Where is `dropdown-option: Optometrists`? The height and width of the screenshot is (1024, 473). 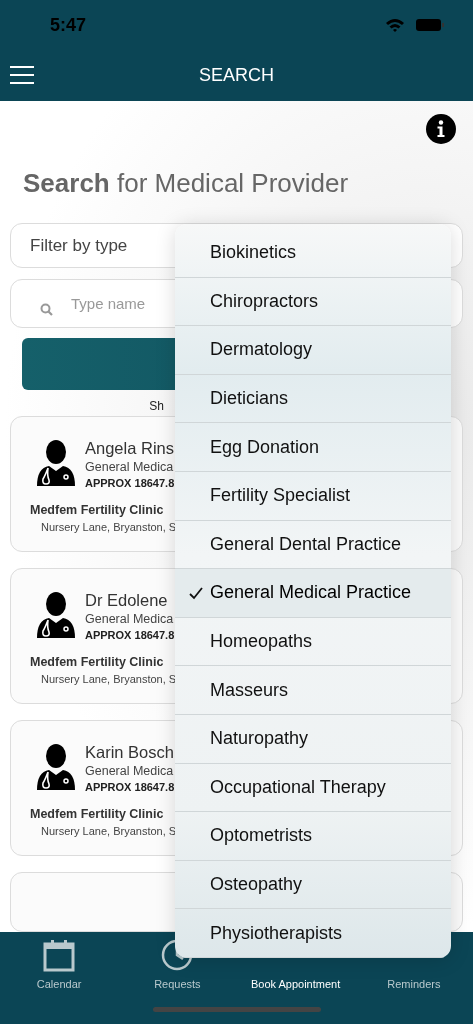 dropdown-option: Optometrists is located at coordinates (313, 836).